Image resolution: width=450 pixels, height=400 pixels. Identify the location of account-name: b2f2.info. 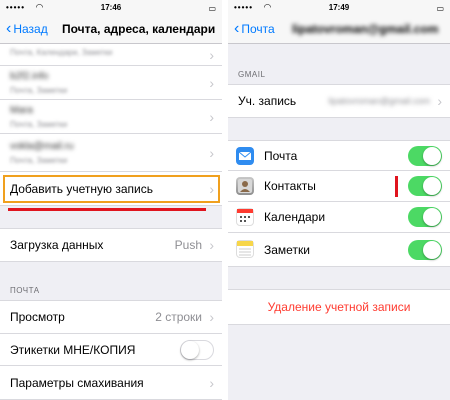
(29, 76).